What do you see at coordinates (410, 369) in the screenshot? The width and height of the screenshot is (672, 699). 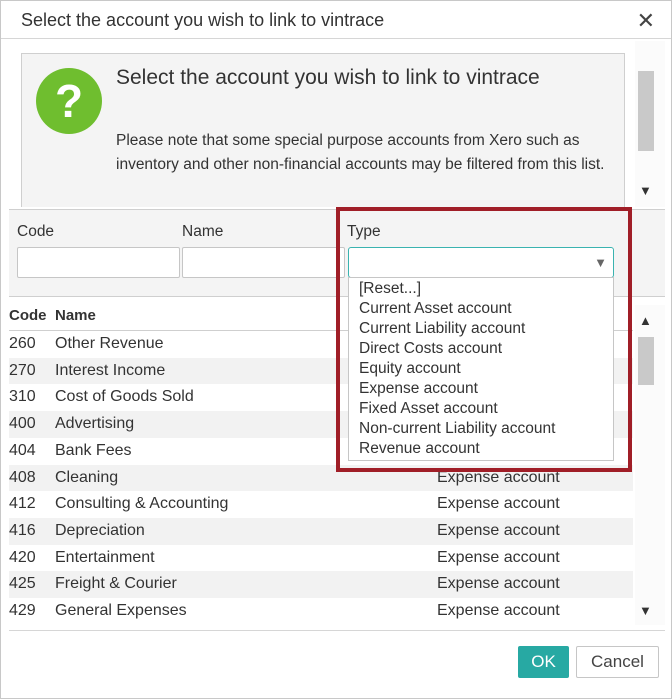 I see `dropdown-option: Equity account` at bounding box center [410, 369].